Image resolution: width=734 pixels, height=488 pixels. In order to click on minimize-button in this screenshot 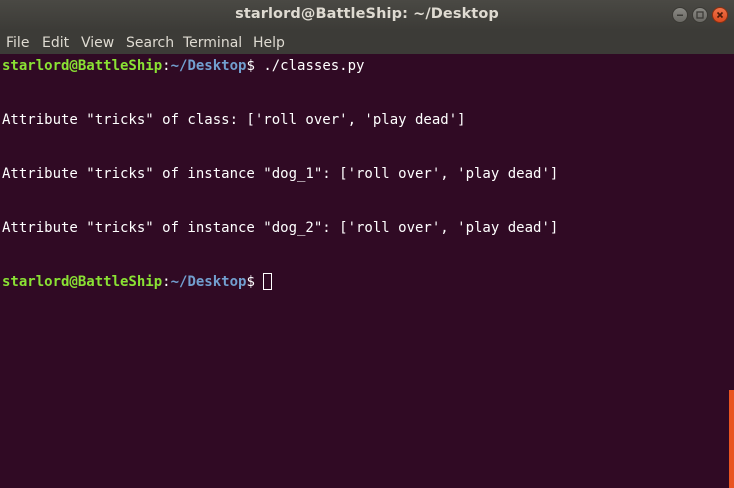, I will do `click(680, 15)`.